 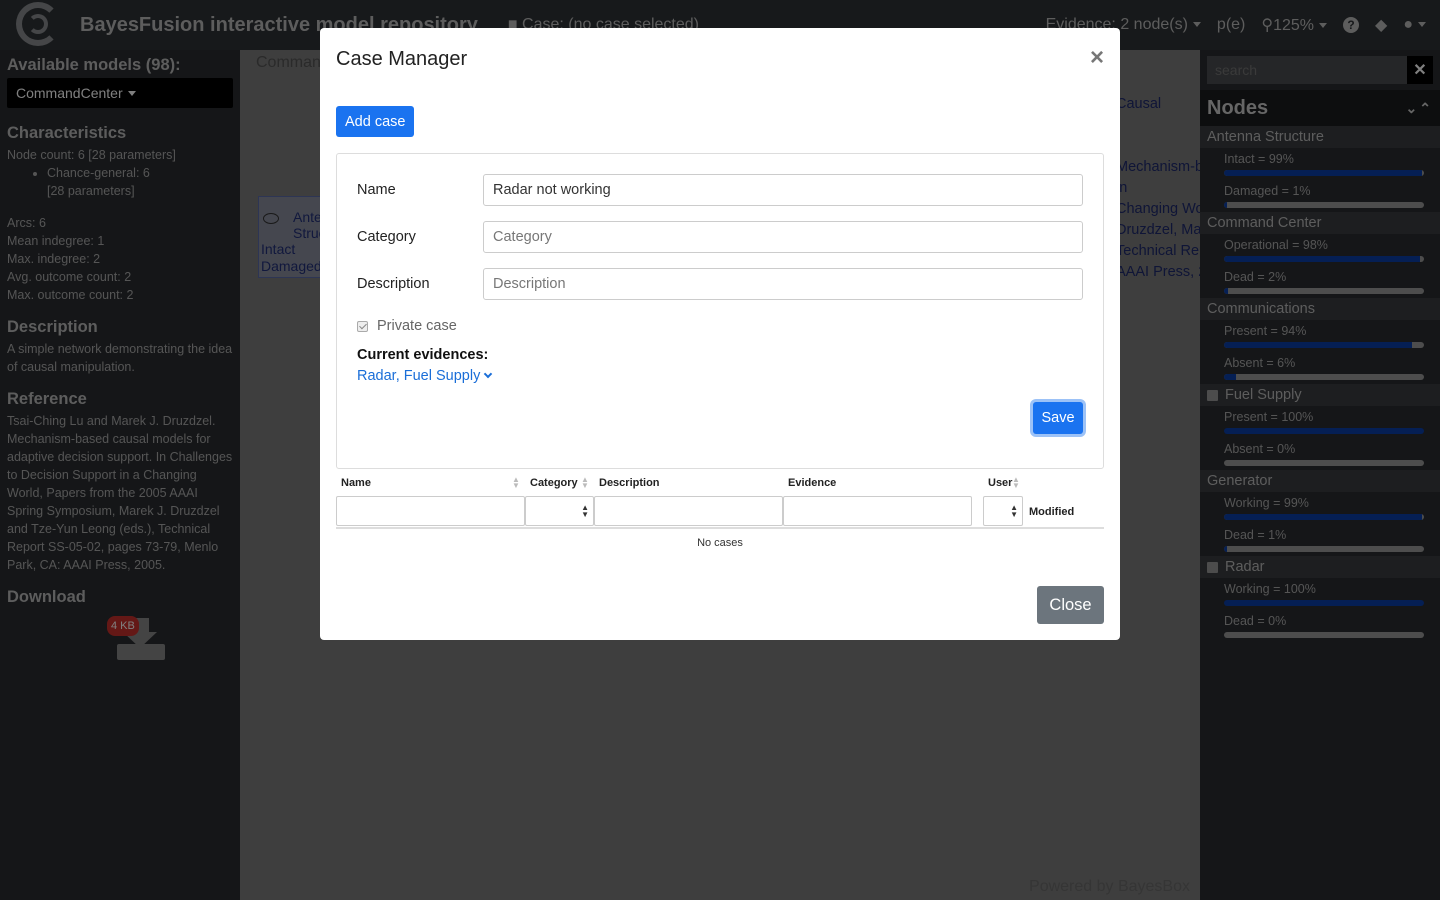 I want to click on category-filter-select: ▲ ▼, so click(x=559, y=511).